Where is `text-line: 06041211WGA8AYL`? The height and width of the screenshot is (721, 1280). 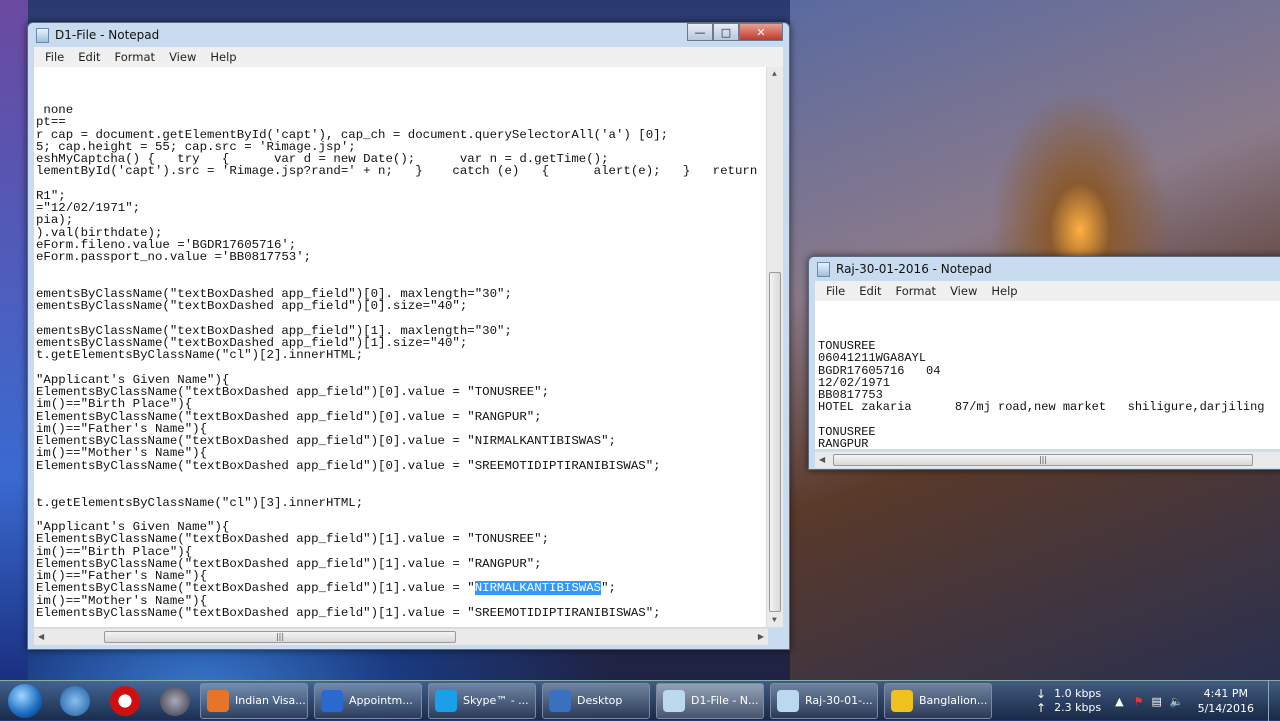
text-line: 06041211WGA8AYL is located at coordinates (872, 358).